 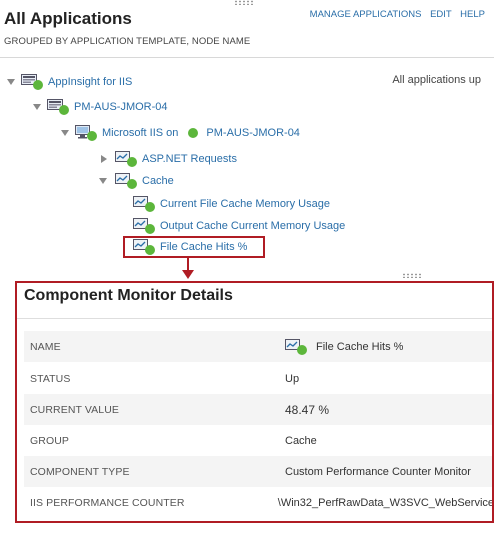 What do you see at coordinates (58, 107) in the screenshot?
I see `node-server-icon` at bounding box center [58, 107].